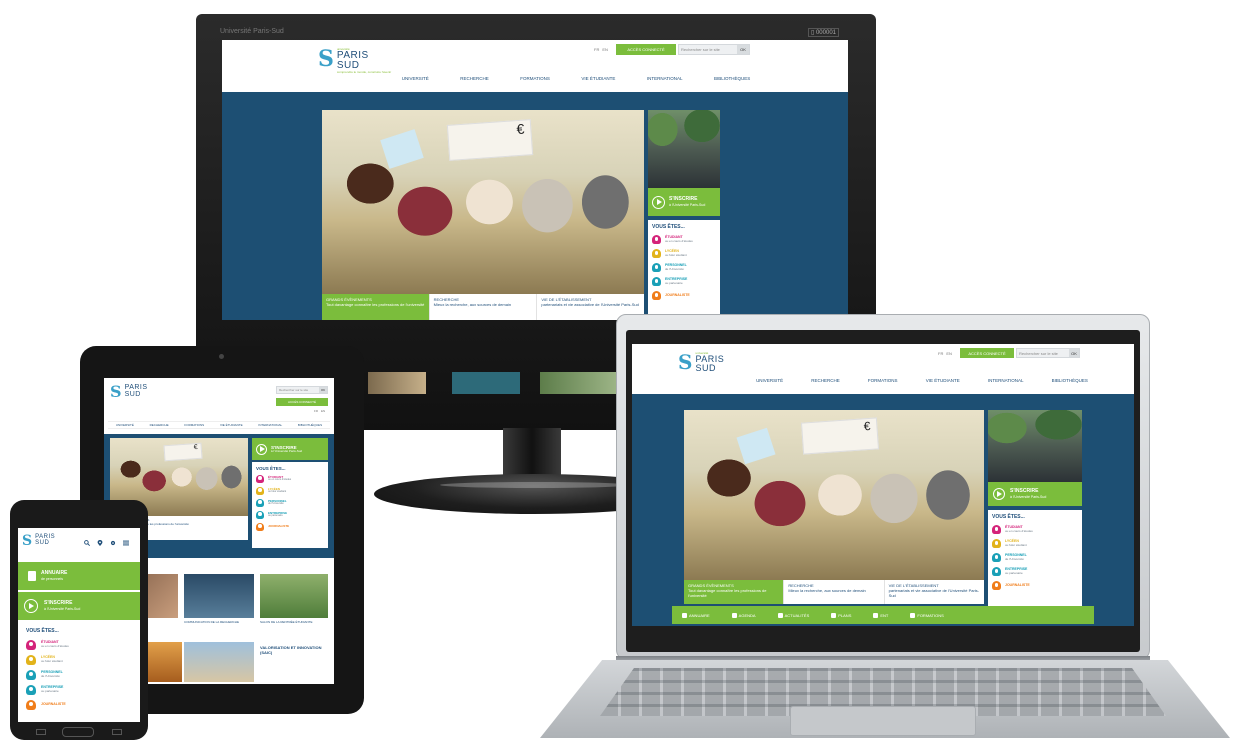 This screenshot has height=742, width=1253. Describe the element at coordinates (734, 615) in the screenshot. I see `calendar-icon` at that location.